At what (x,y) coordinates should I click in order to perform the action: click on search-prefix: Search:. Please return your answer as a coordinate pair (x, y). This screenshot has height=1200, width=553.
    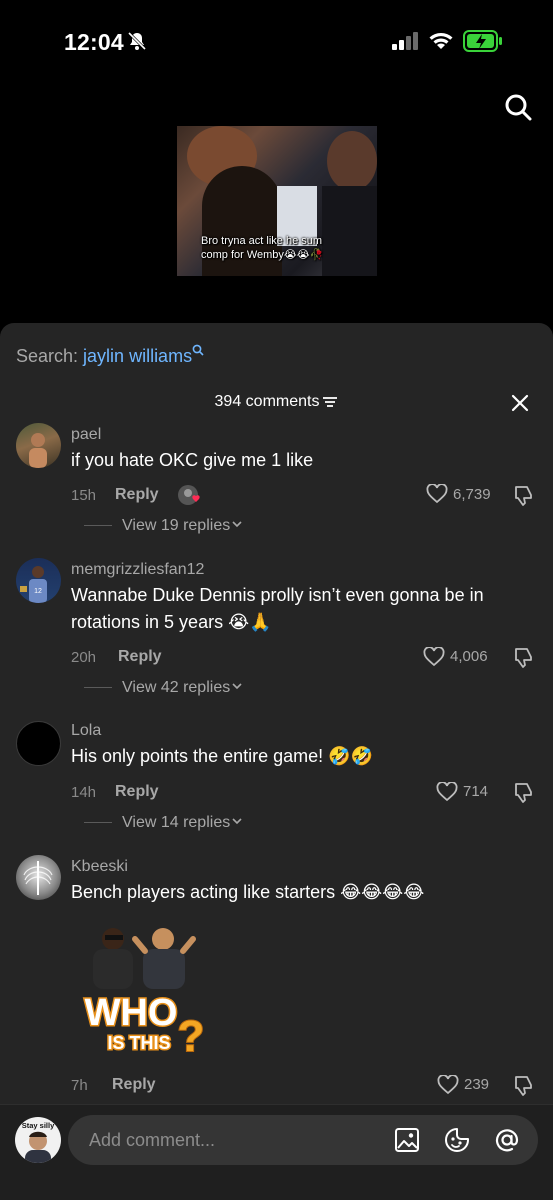
    Looking at the image, I should click on (50, 356).